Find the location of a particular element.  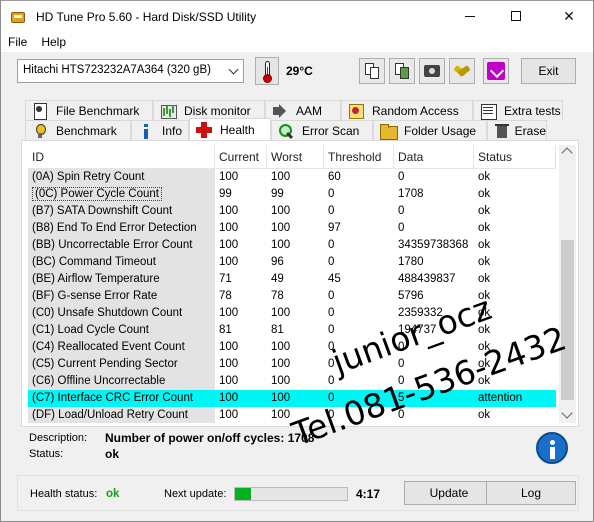

cell-id: (DF) Load/Unload Retry Count is located at coordinates (121, 415).